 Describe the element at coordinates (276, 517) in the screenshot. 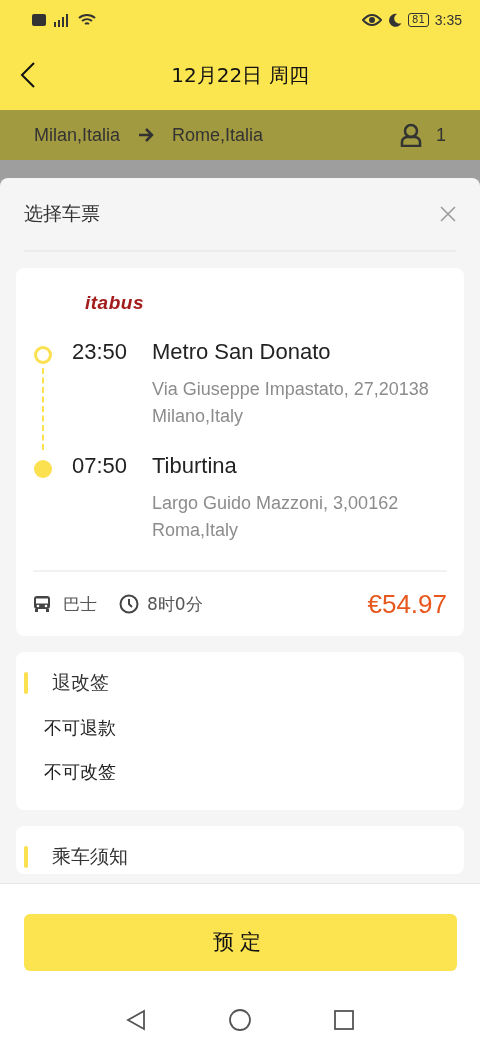

I see `stop-address: Largo Guido Mazzoni, 3,00162 Roma,Italy` at that location.